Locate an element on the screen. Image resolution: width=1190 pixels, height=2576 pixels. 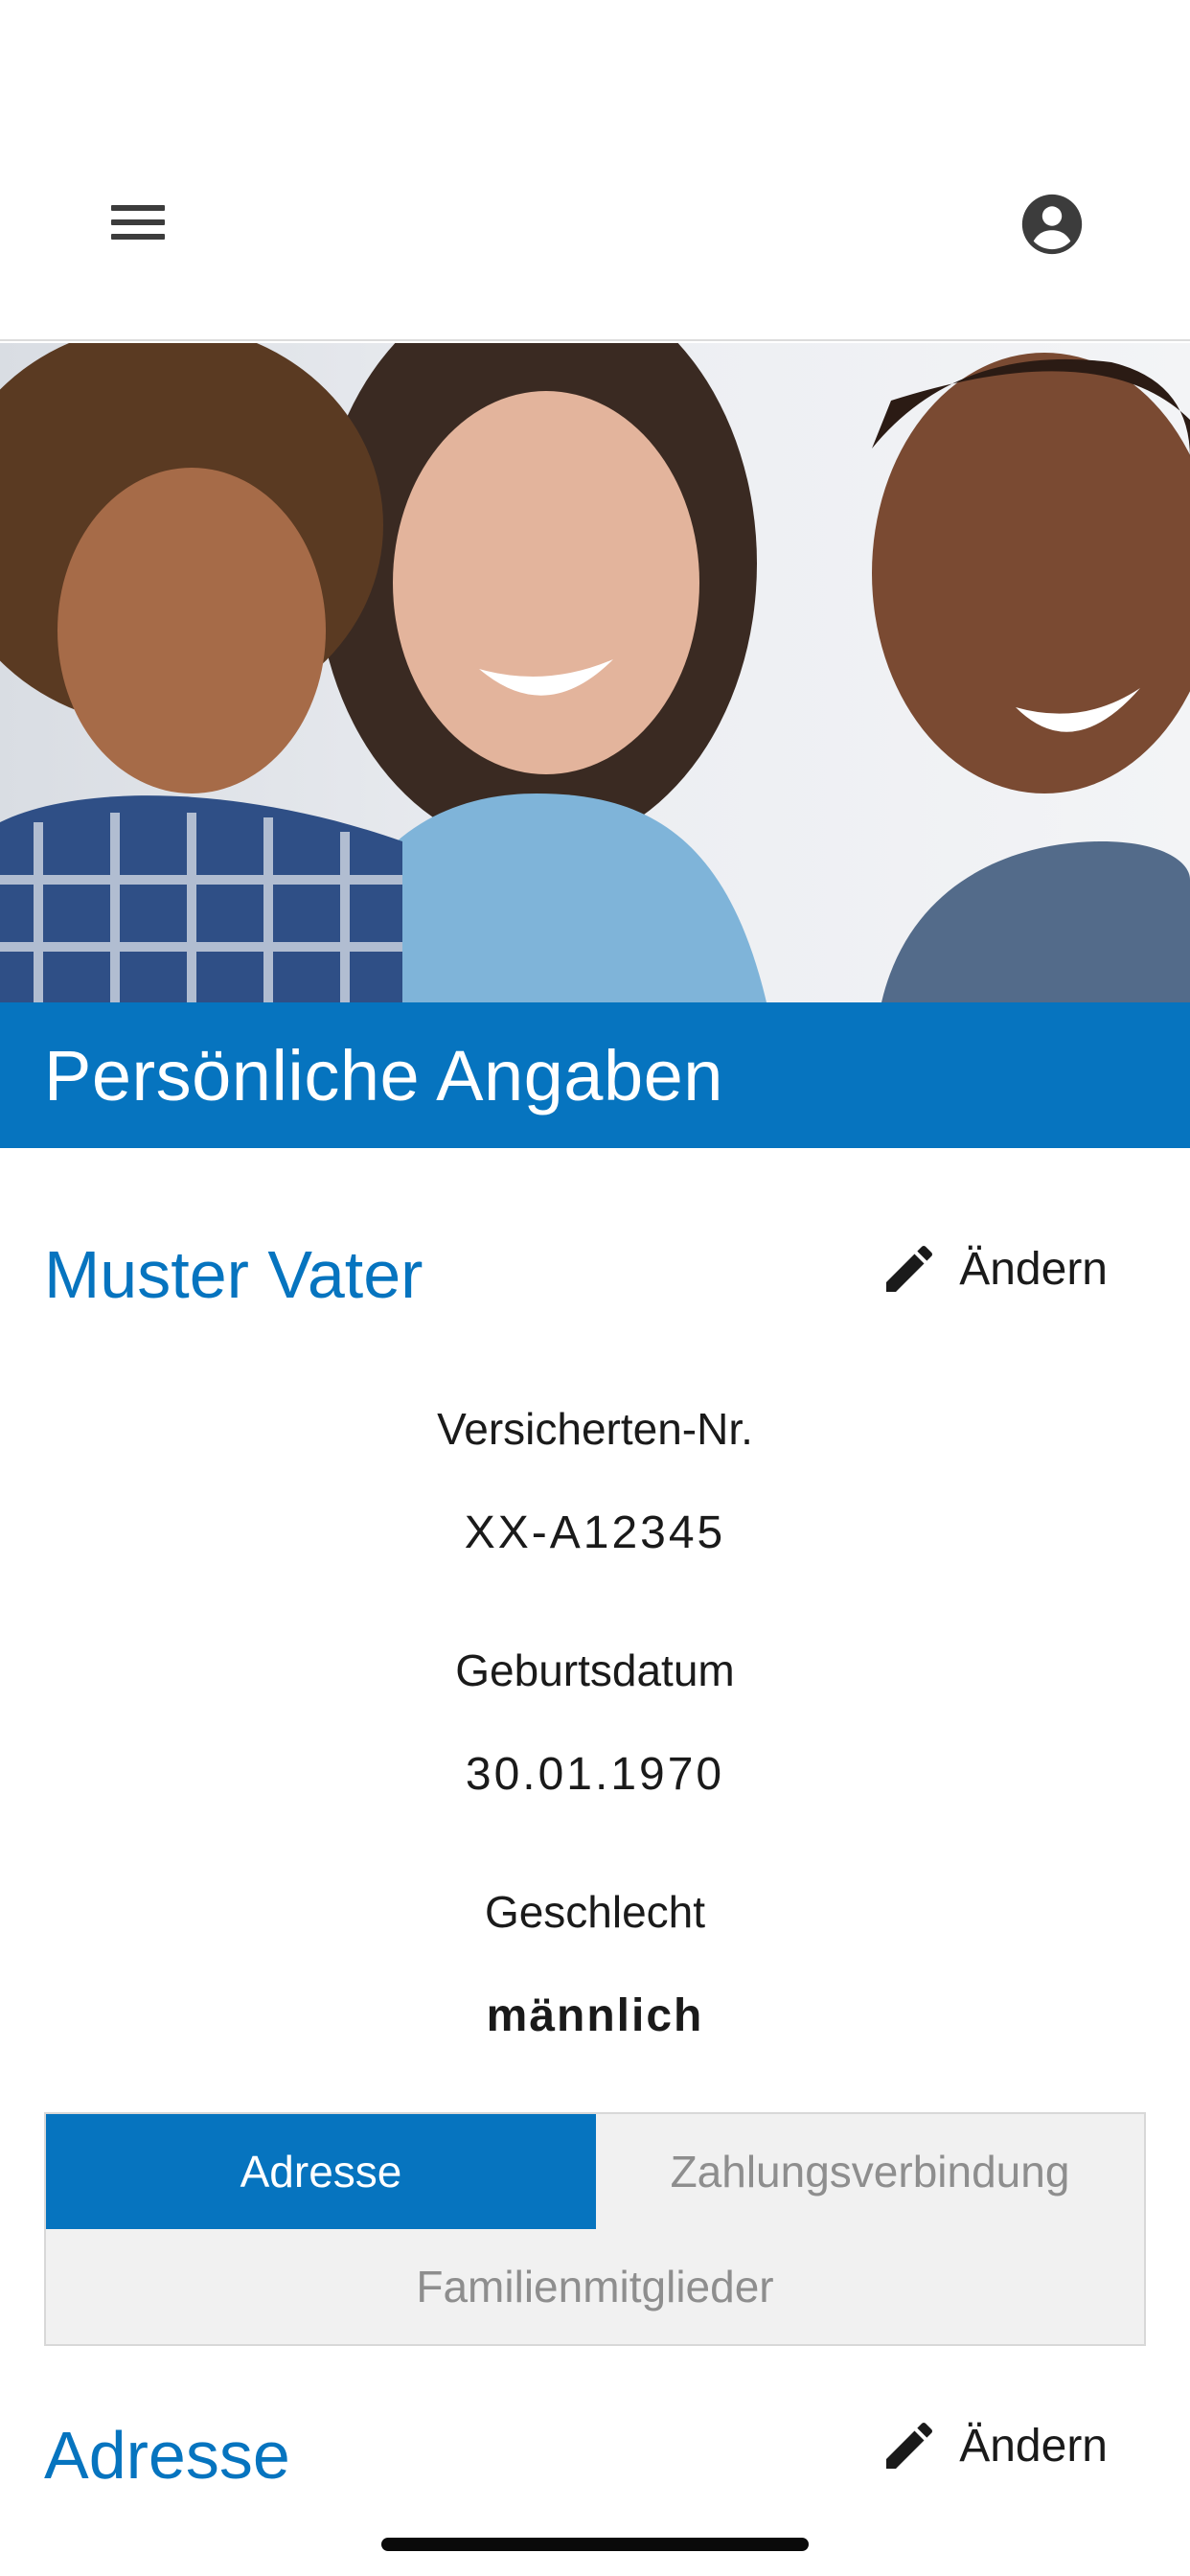
edit-personal-button: Ändern is located at coordinates (994, 1268).